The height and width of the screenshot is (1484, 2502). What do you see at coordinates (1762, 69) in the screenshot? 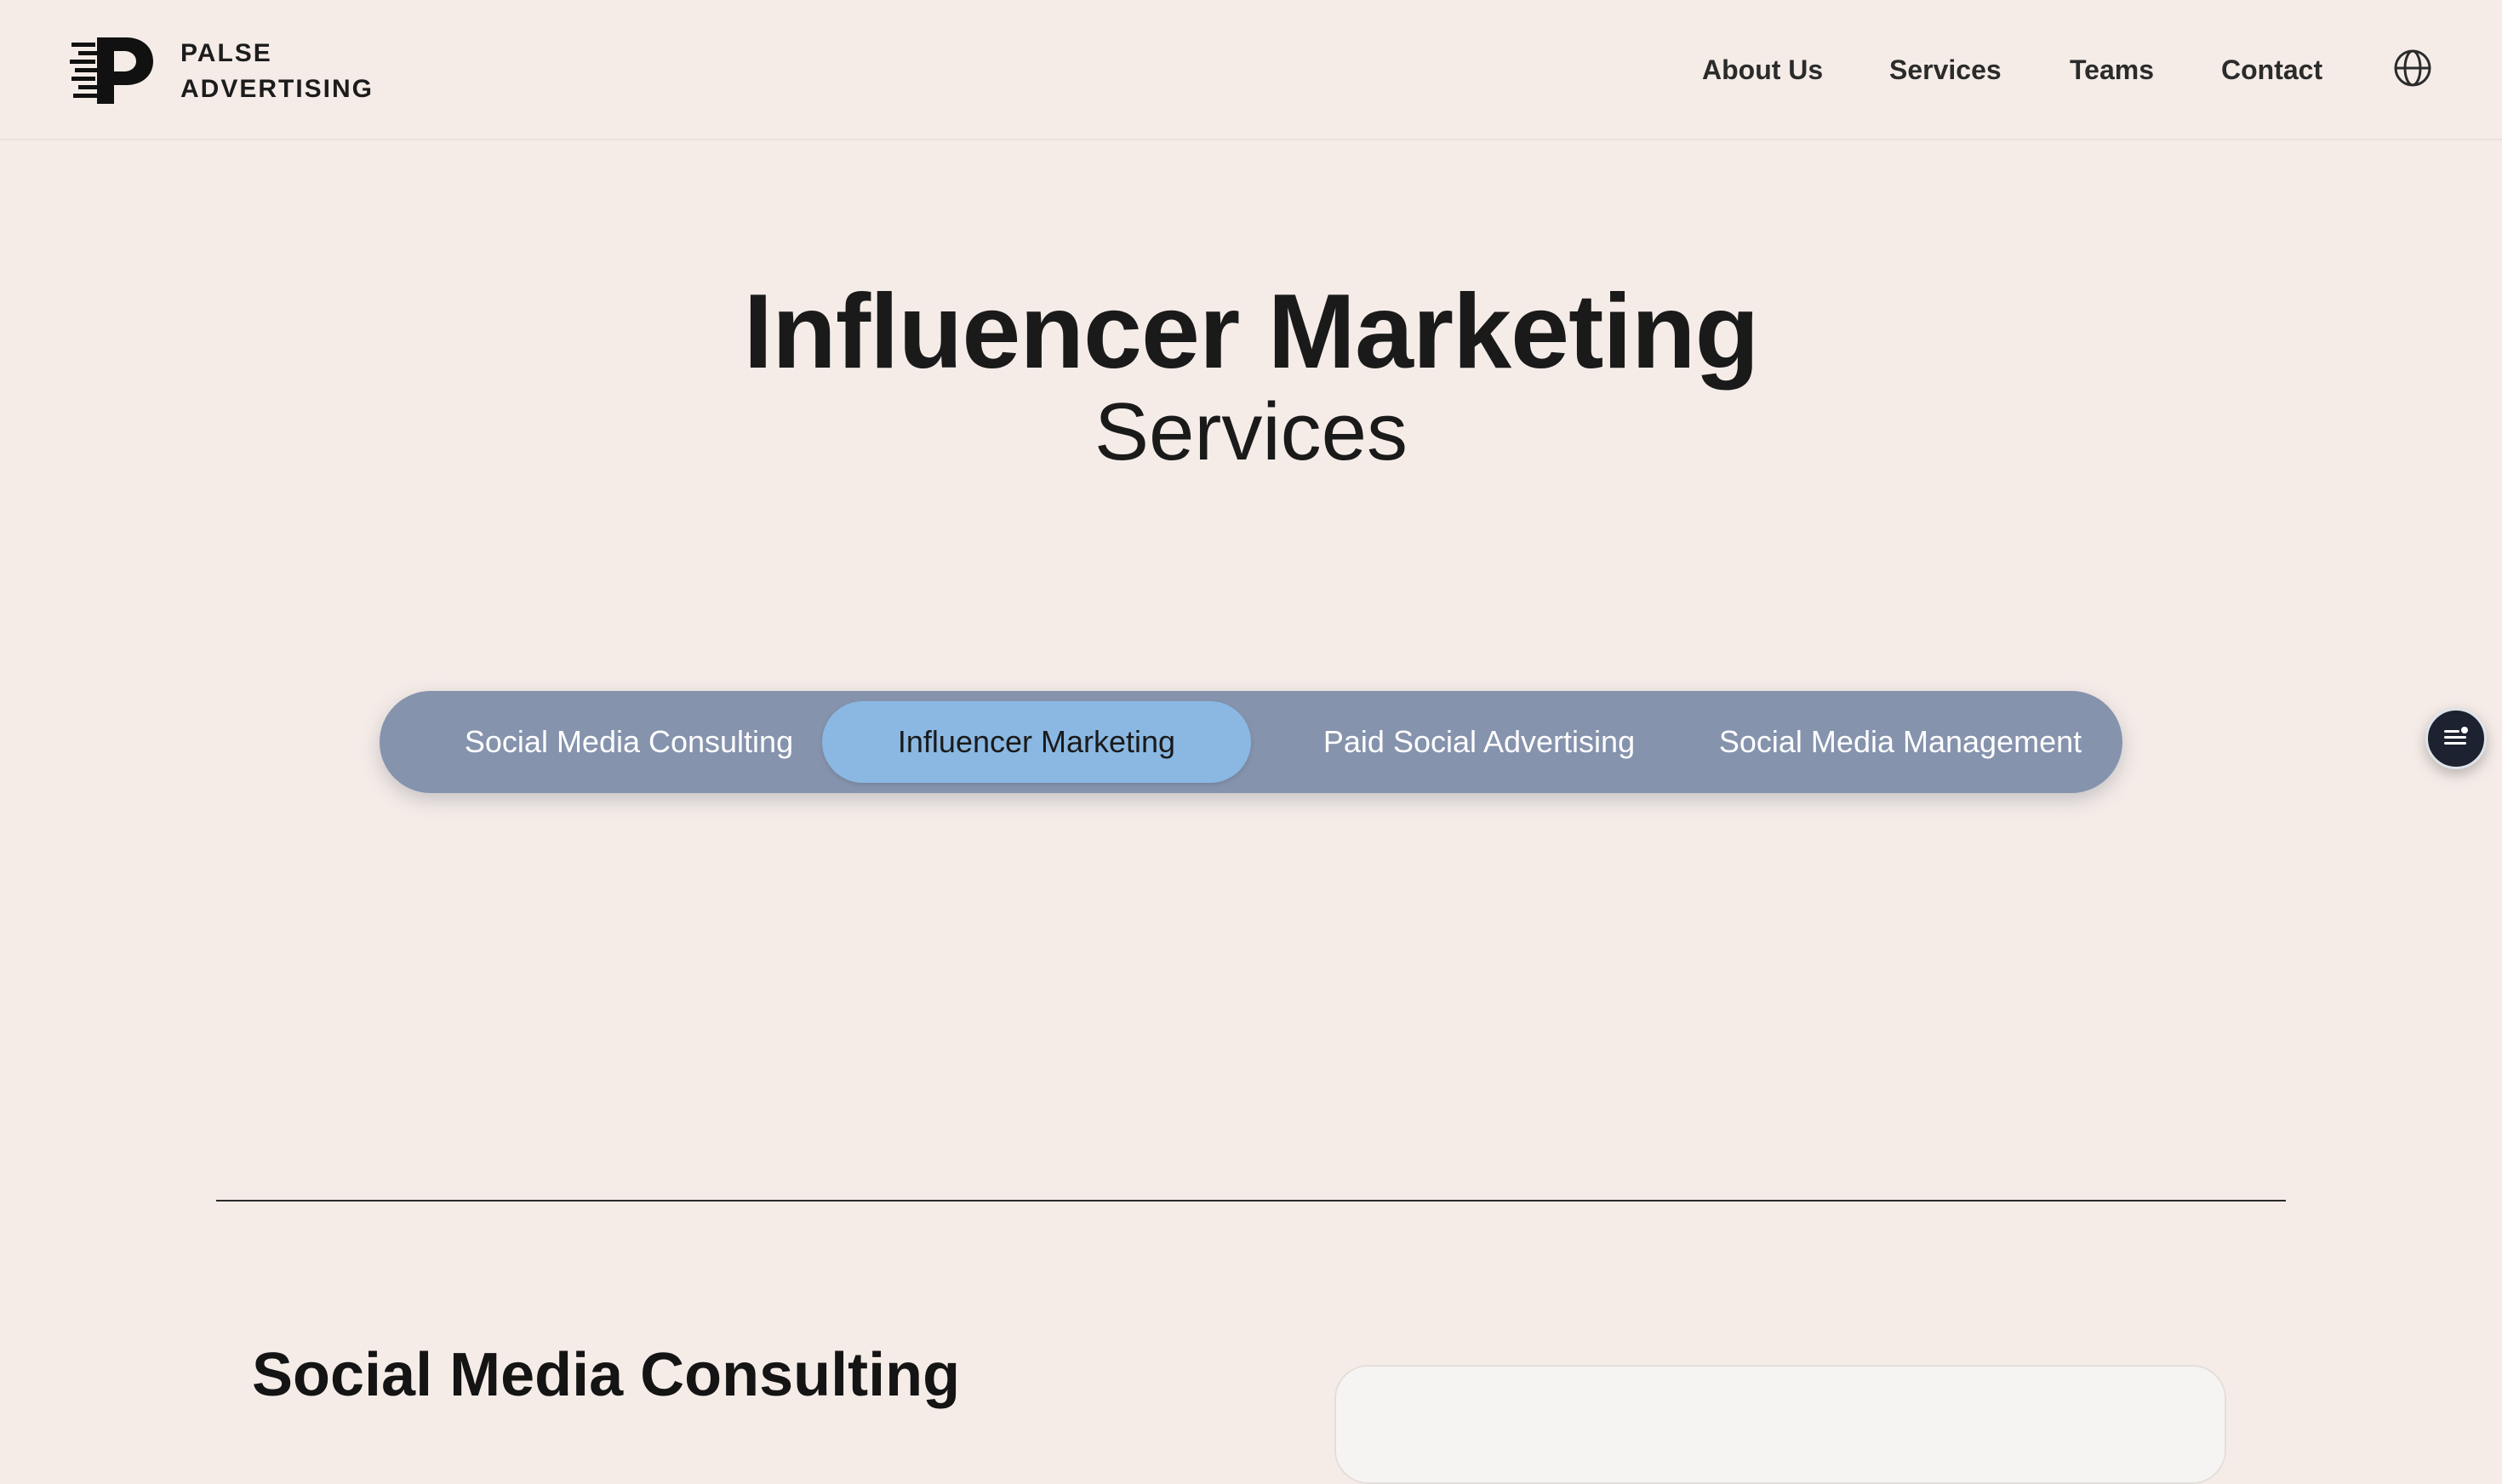
I see `nav-about-us: About Us` at bounding box center [1762, 69].